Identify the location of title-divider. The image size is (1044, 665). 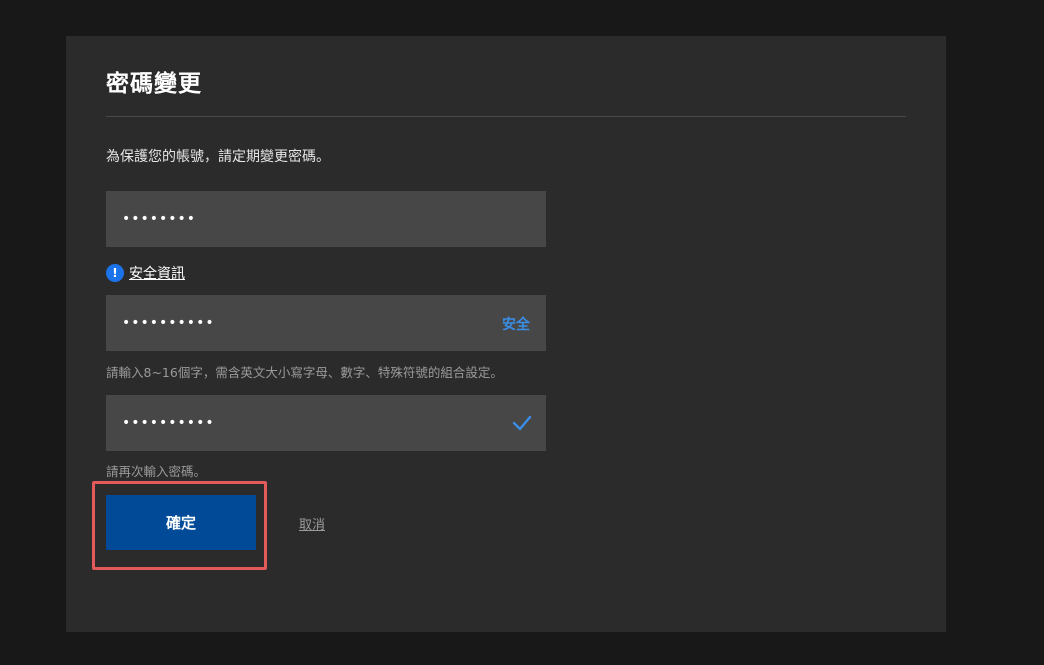
(506, 116).